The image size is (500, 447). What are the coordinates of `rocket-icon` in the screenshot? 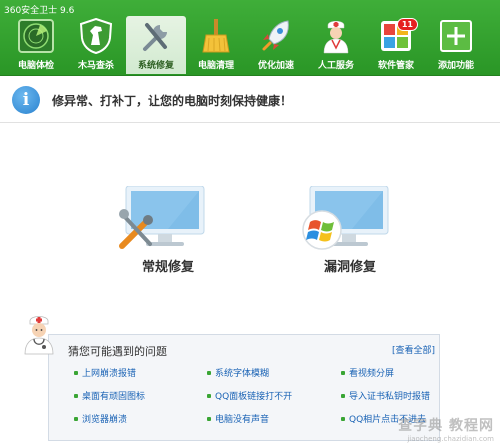 It's located at (276, 36).